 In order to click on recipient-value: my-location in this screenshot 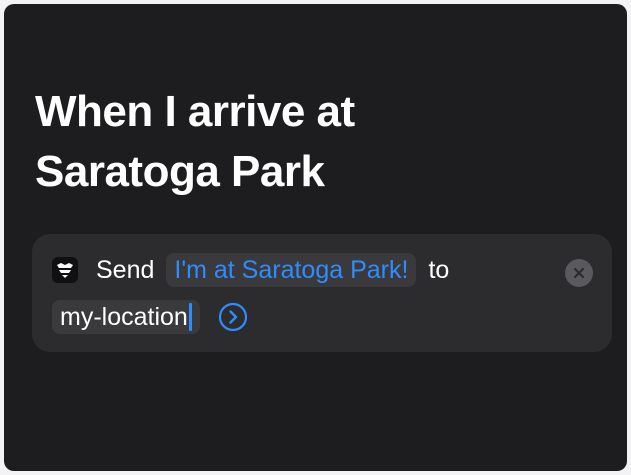, I will do `click(124, 317)`.